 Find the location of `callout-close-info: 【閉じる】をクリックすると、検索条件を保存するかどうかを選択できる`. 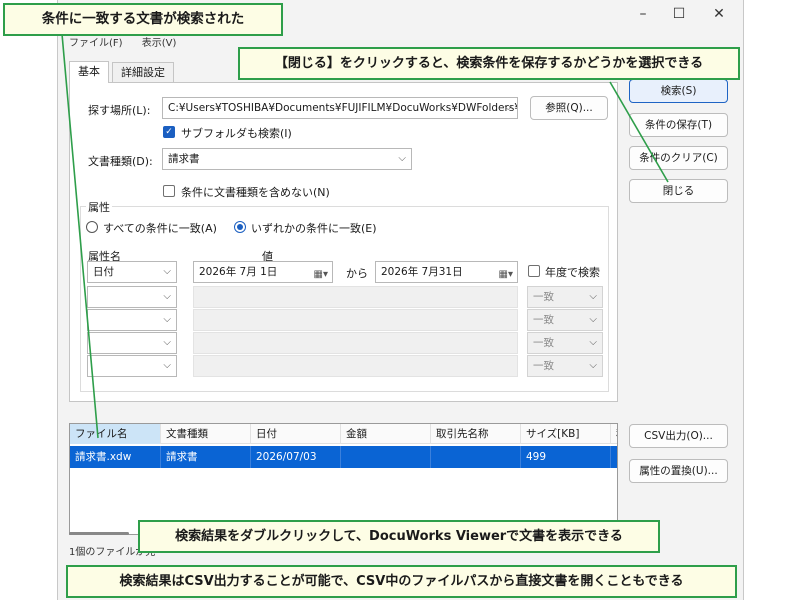

callout-close-info: 【閉じる】をクリックすると、検索条件を保存するかどうかを選択できる is located at coordinates (489, 63).